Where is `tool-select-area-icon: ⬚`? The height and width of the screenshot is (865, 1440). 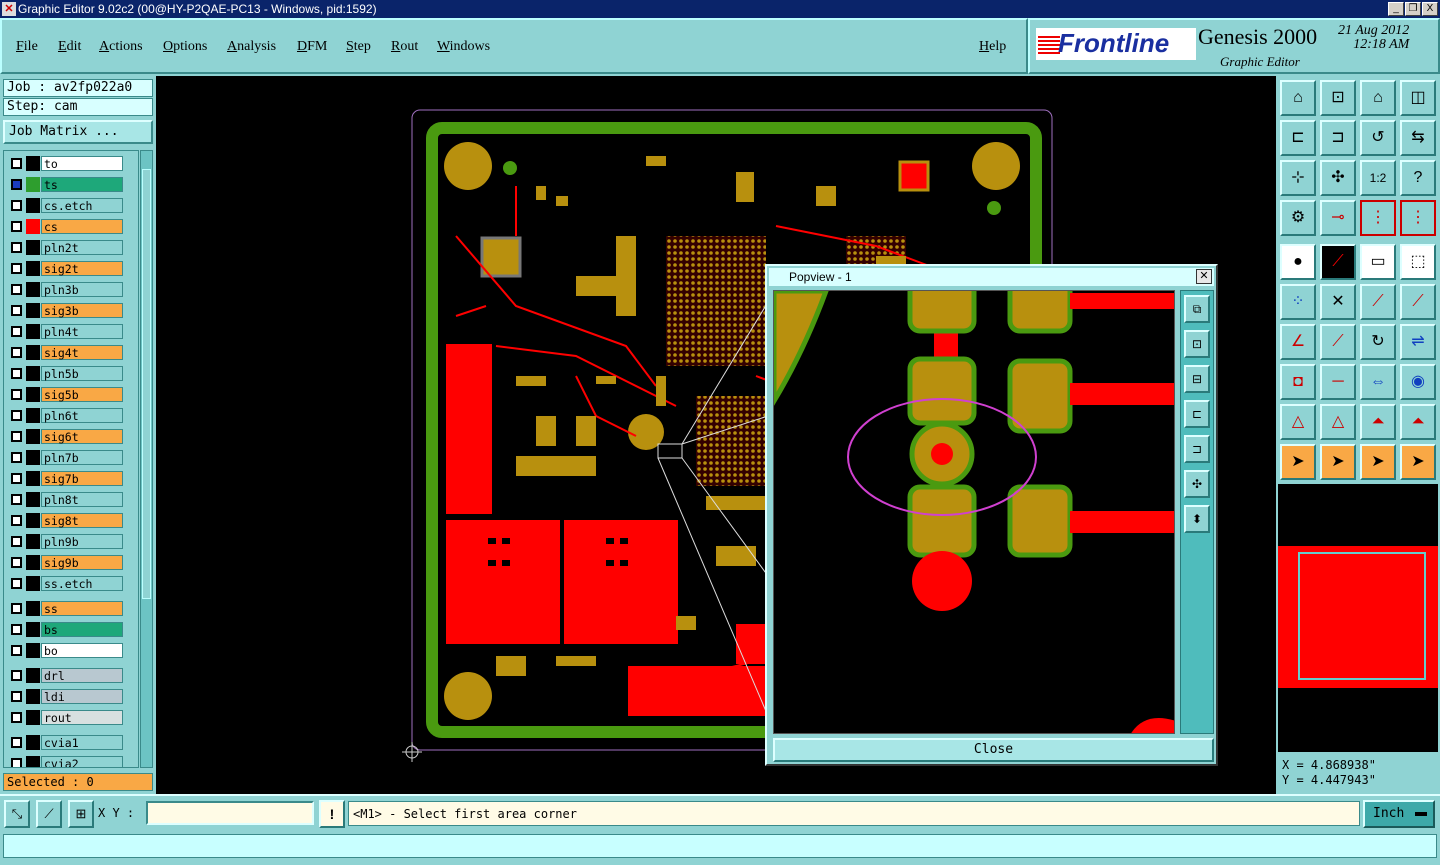
tool-select-area-icon: ⬚ is located at coordinates (1418, 262).